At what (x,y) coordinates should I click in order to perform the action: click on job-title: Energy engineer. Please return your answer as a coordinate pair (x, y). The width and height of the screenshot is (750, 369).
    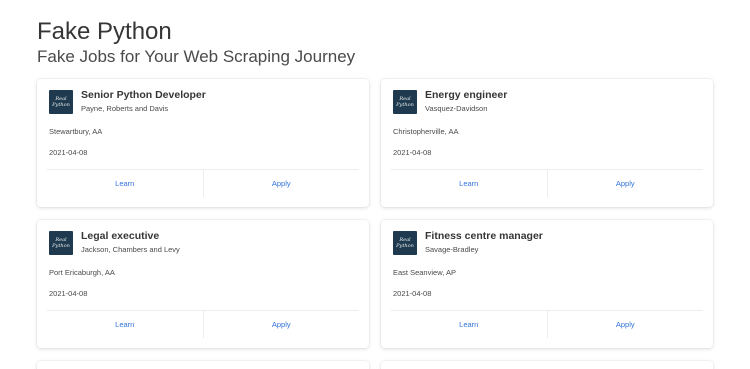
    Looking at the image, I should click on (466, 95).